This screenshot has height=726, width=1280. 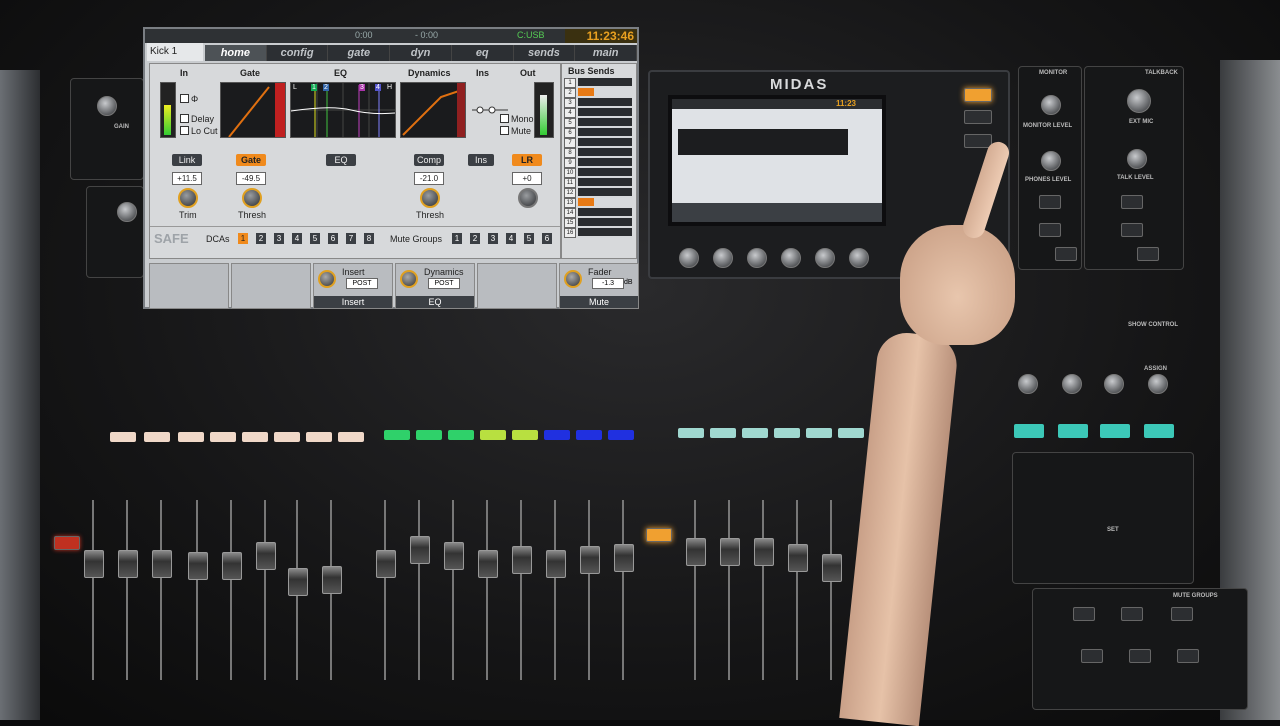 What do you see at coordinates (599, 83) in the screenshot?
I see `bus-send-row: 1` at bounding box center [599, 83].